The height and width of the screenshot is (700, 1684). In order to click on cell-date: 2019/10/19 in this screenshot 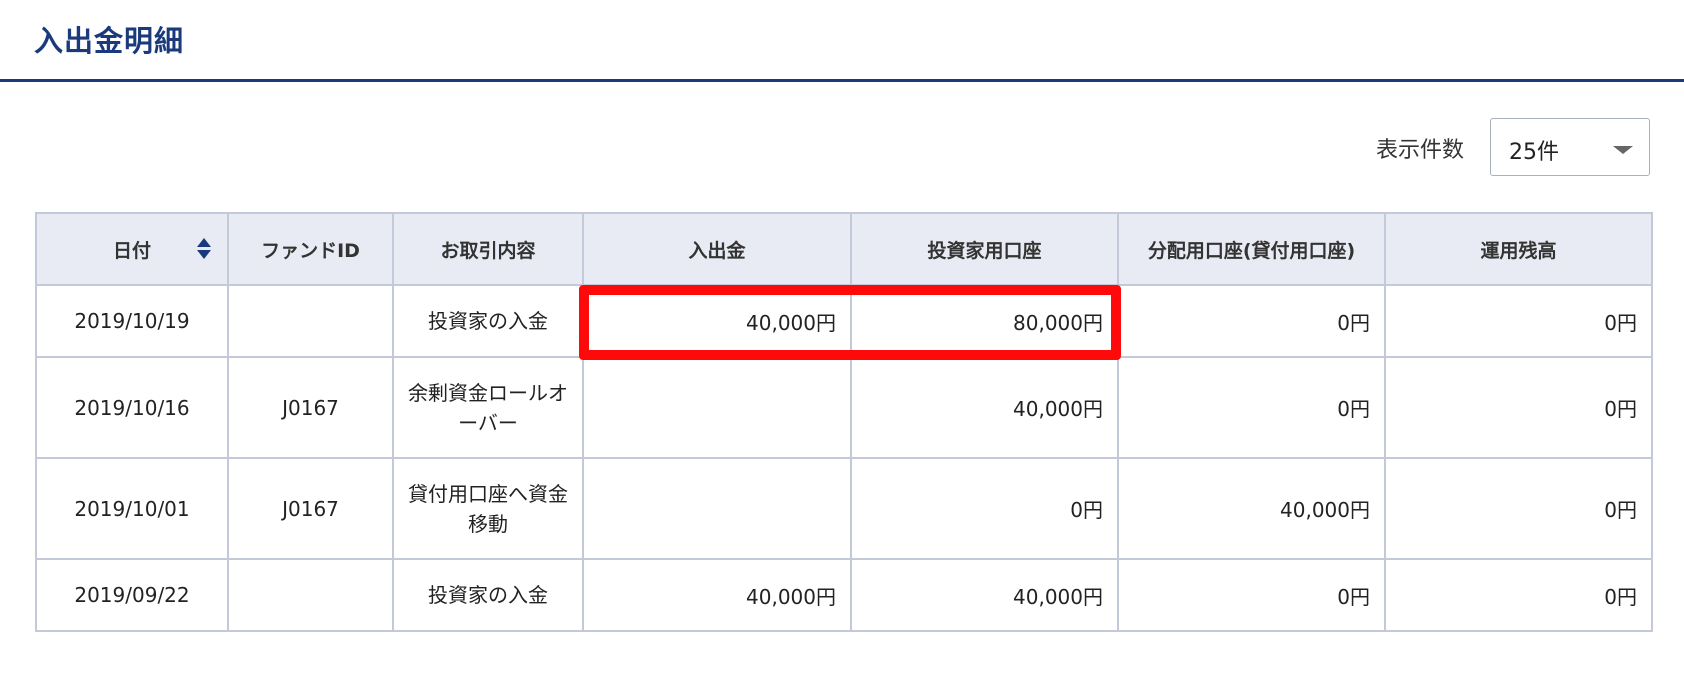, I will do `click(132, 321)`.